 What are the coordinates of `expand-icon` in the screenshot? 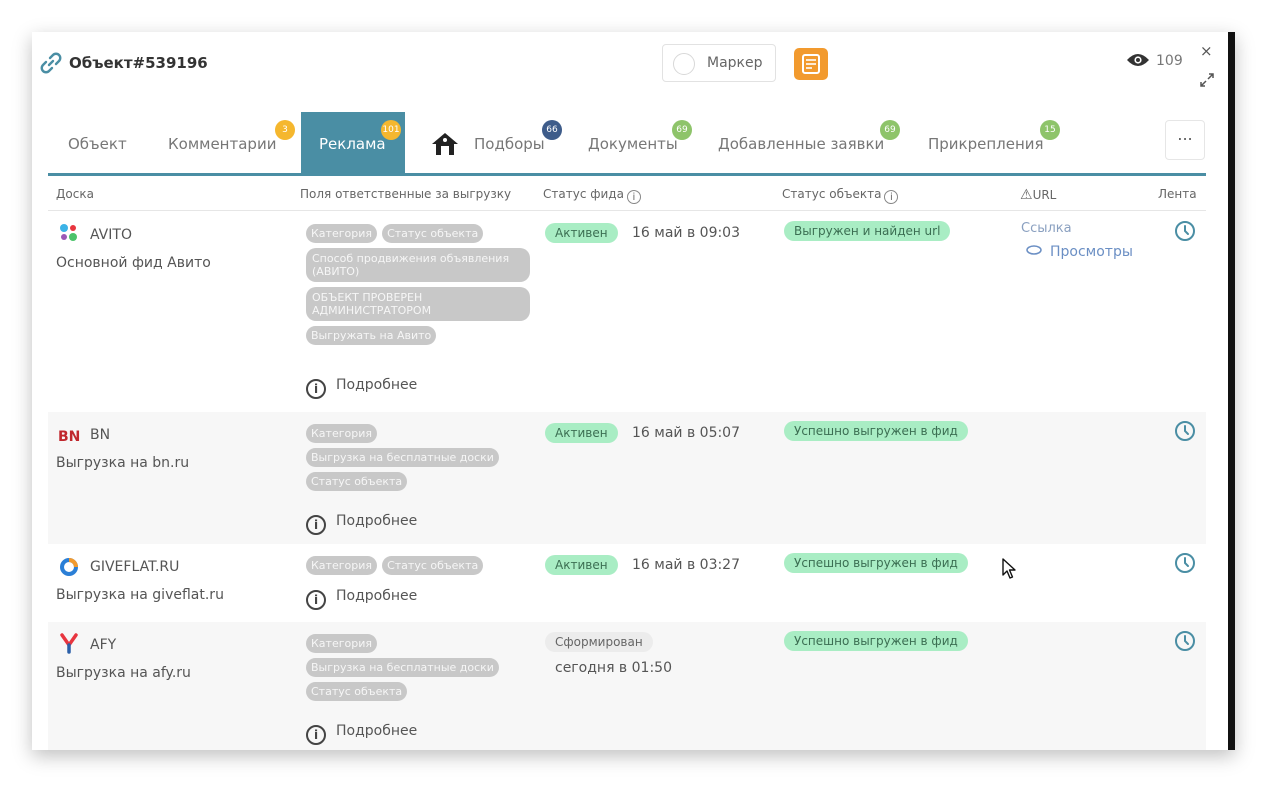 It's located at (1207, 80).